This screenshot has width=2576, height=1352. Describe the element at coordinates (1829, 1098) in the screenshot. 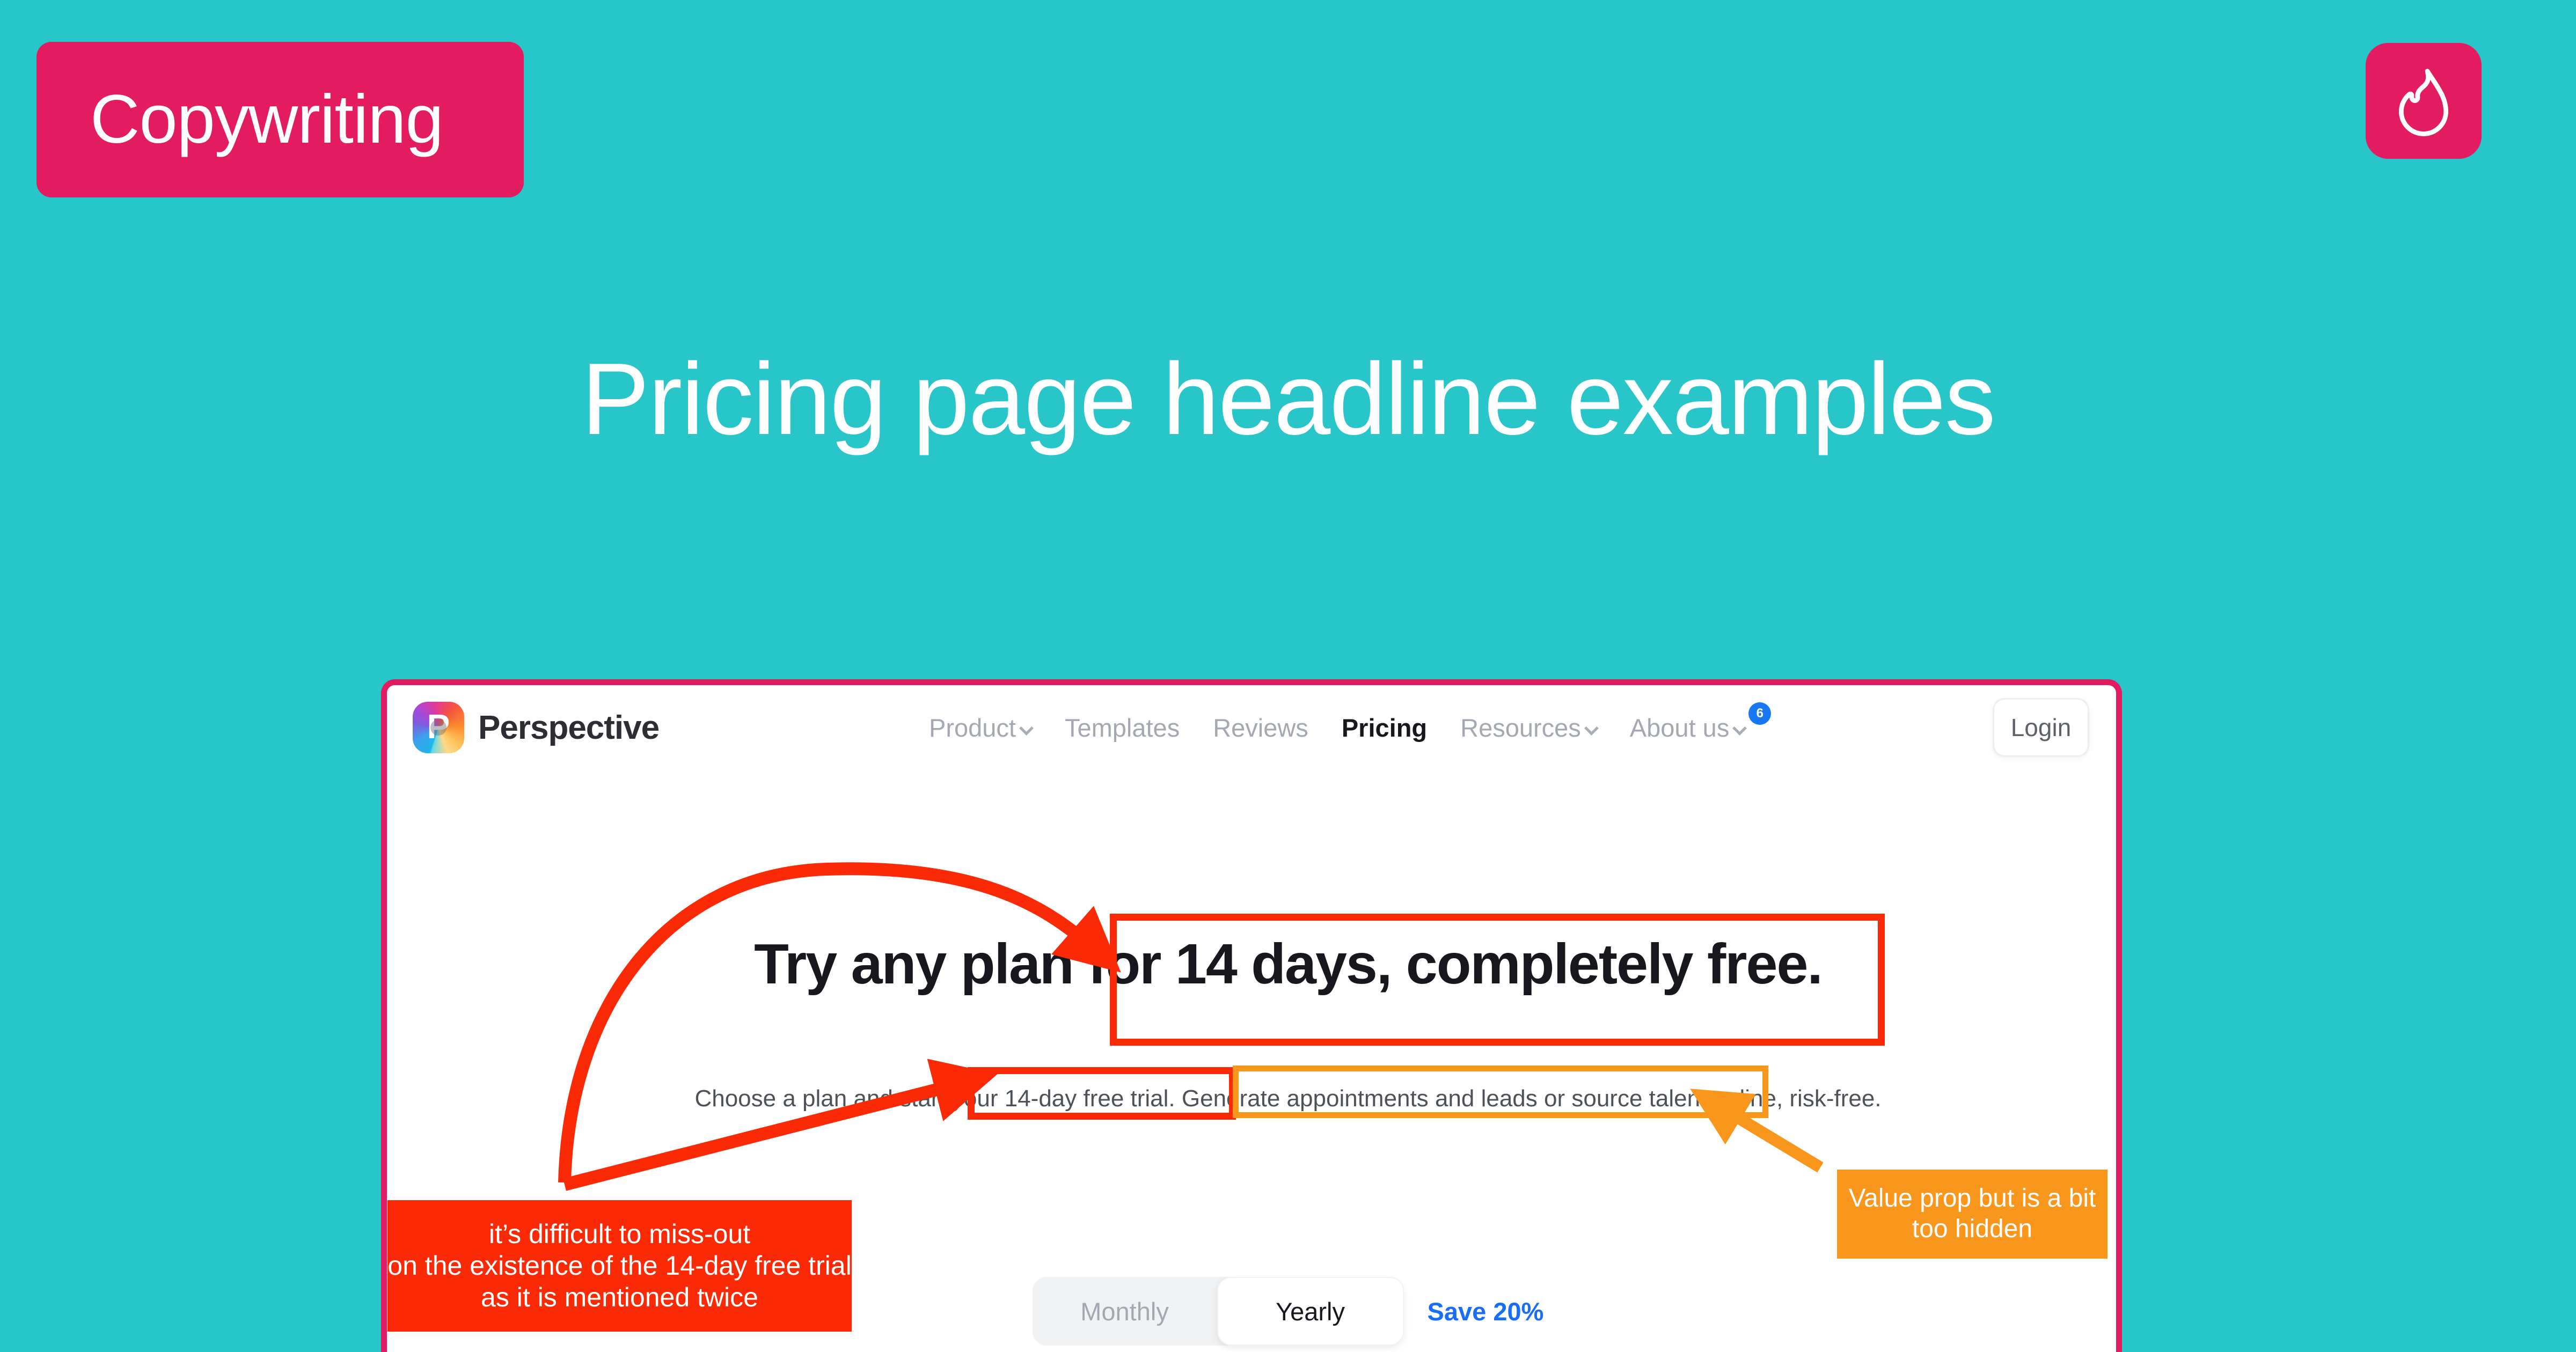

I see `pricing-sub-part4: , risk-free.` at that location.